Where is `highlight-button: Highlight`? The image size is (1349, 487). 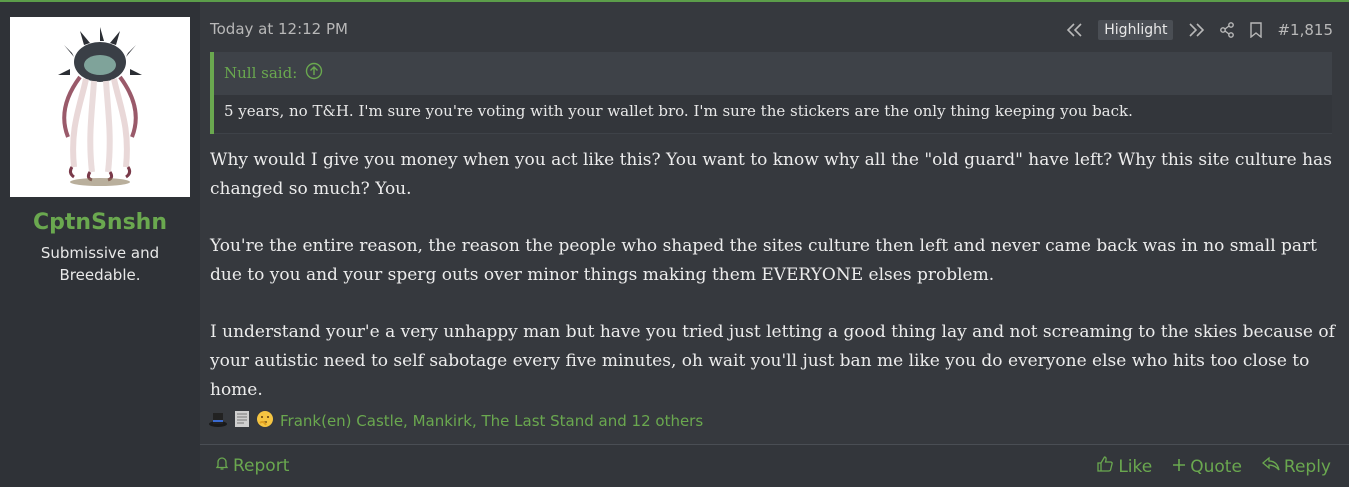 highlight-button: Highlight is located at coordinates (1136, 30).